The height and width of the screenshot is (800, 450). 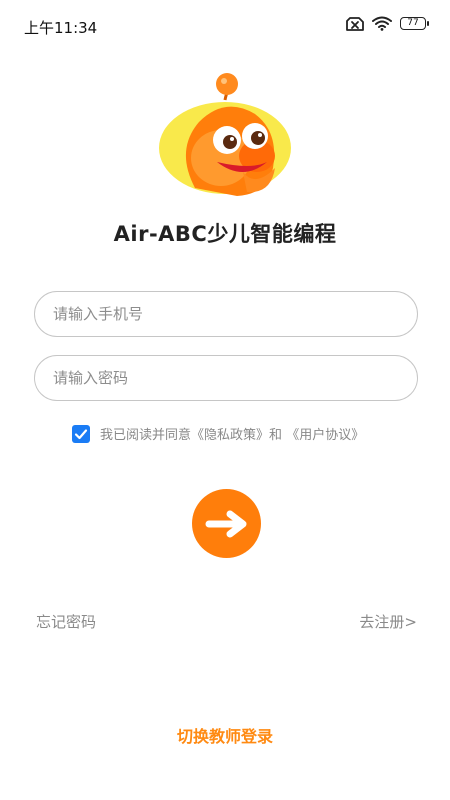 I want to click on agreement-conjunction: 和, so click(x=276, y=435).